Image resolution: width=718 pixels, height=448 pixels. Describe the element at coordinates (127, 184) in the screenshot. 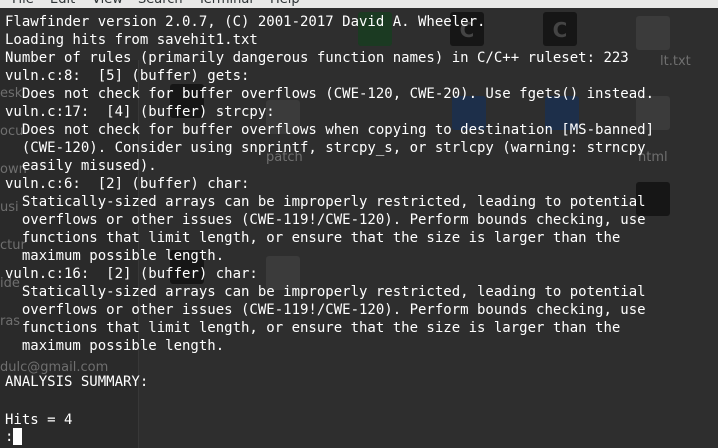

I see `output-line: vuln.c:6: [2] (buffer) char:` at that location.